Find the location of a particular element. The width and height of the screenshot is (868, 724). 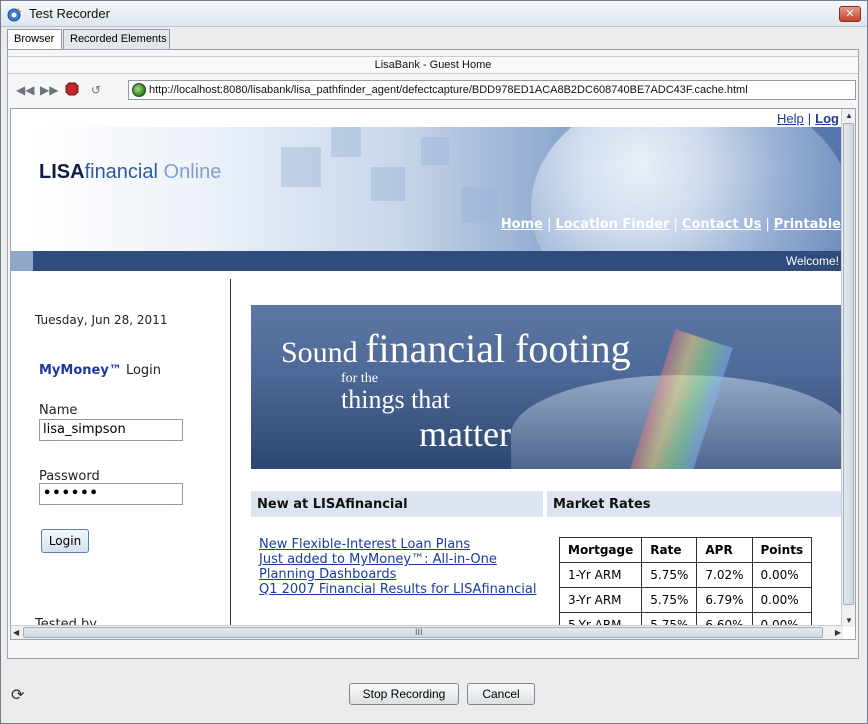

stop-recording-button: Stop Recording is located at coordinates (404, 694).